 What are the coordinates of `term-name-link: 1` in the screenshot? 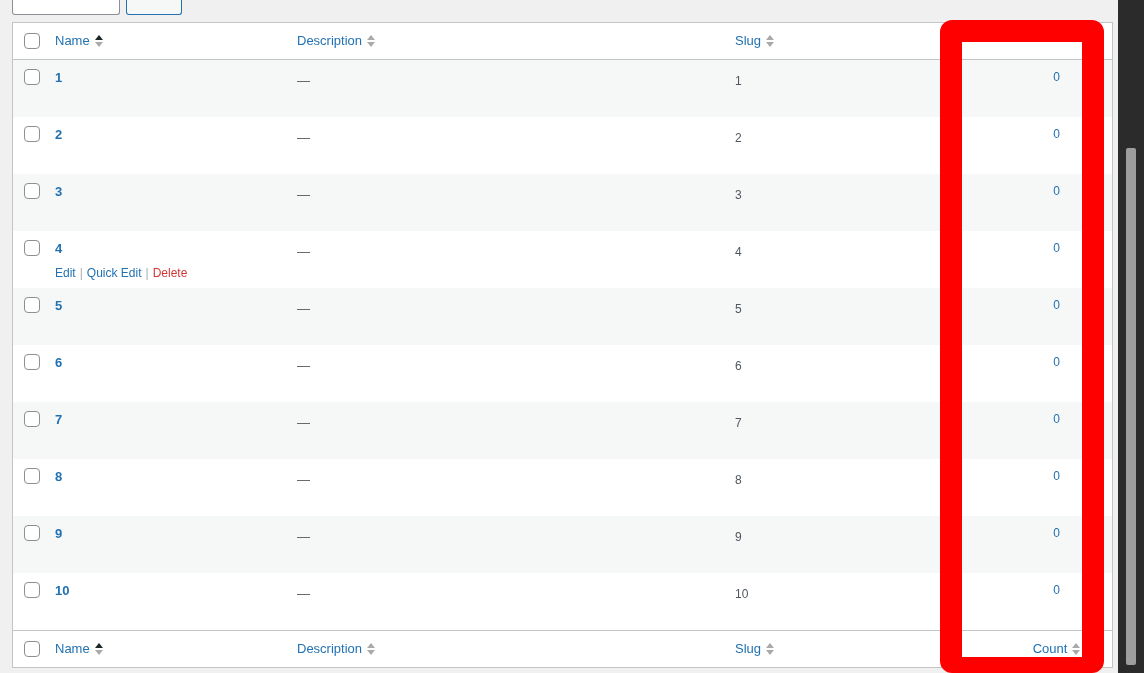 It's located at (59, 78).